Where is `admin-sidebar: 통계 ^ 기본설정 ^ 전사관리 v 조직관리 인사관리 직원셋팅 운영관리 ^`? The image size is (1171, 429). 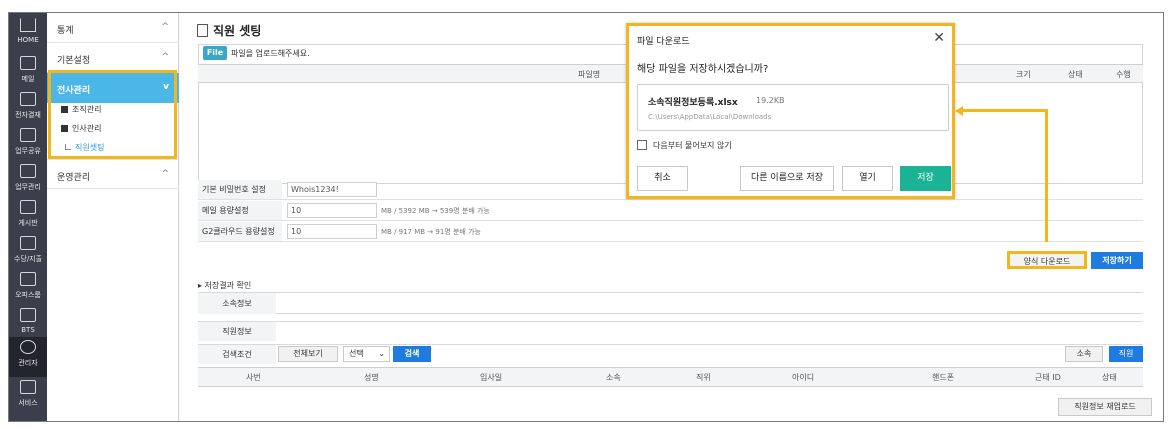
admin-sidebar: 통계 ^ 기본설정 ^ 전사관리 v 조직관리 인사관리 직원셋팅 운영관리 ^ is located at coordinates (113, 217).